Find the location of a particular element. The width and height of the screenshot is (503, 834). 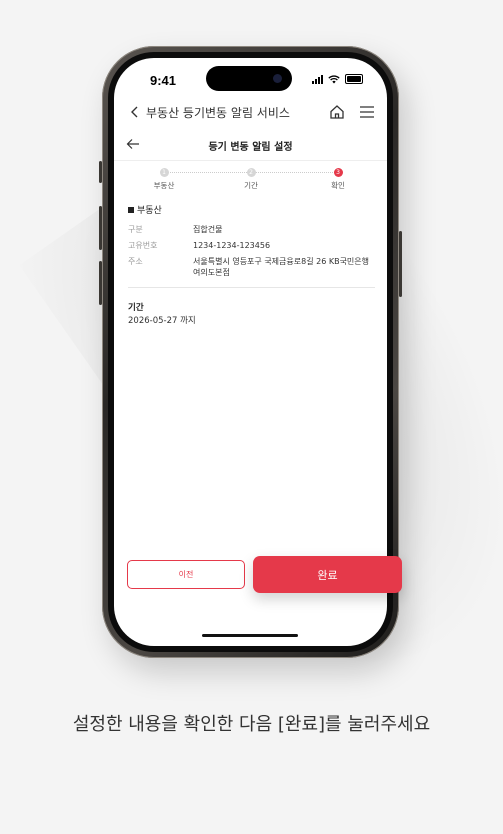

volume-up-button is located at coordinates (100, 228).